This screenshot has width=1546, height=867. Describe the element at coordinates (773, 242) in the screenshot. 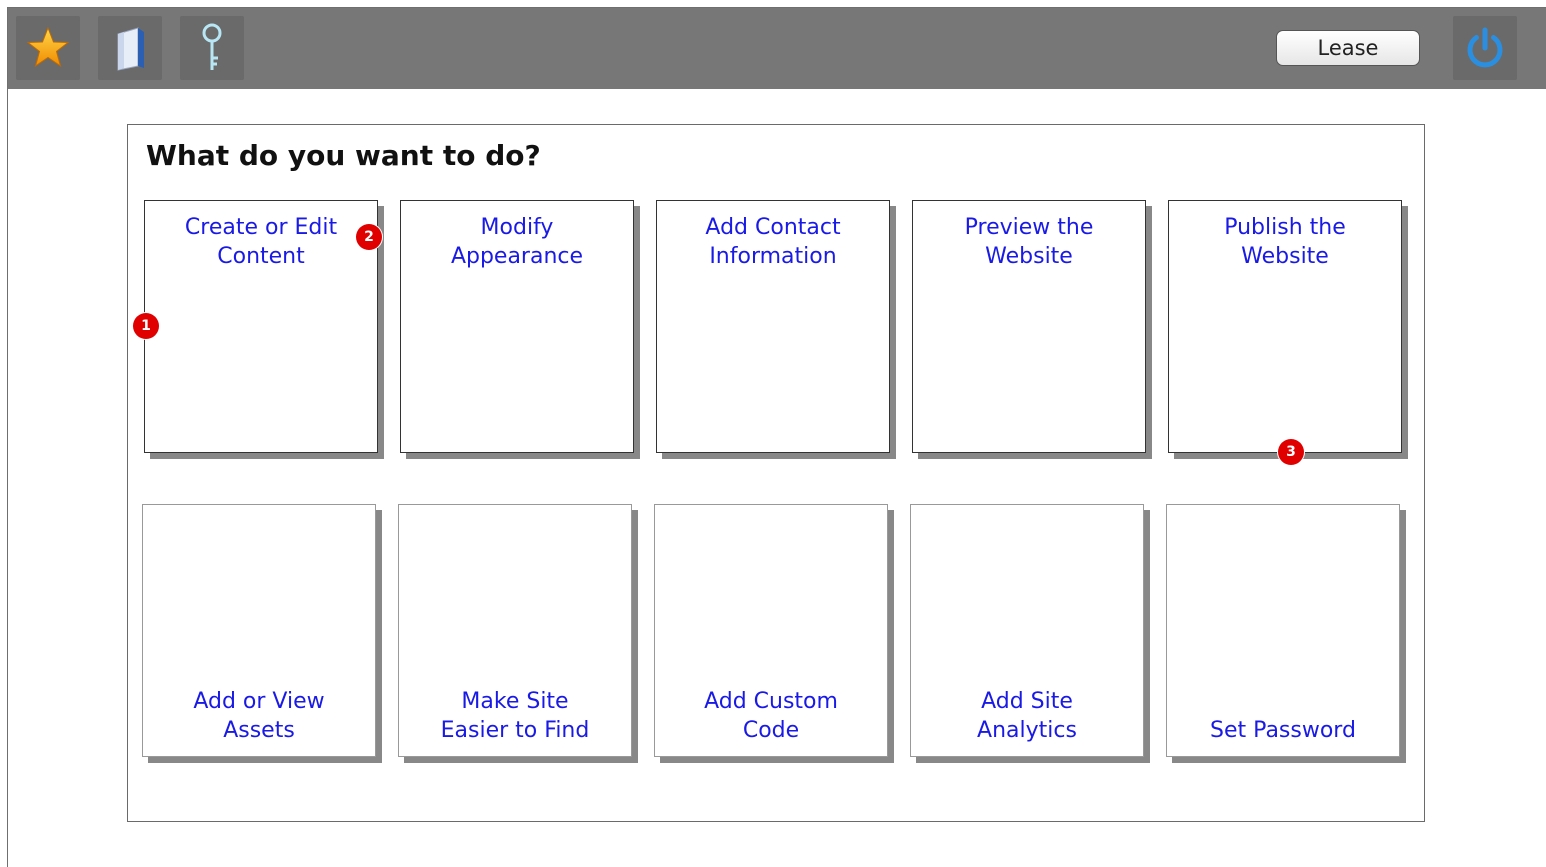

I see `tile-label: Add Contact Information` at that location.